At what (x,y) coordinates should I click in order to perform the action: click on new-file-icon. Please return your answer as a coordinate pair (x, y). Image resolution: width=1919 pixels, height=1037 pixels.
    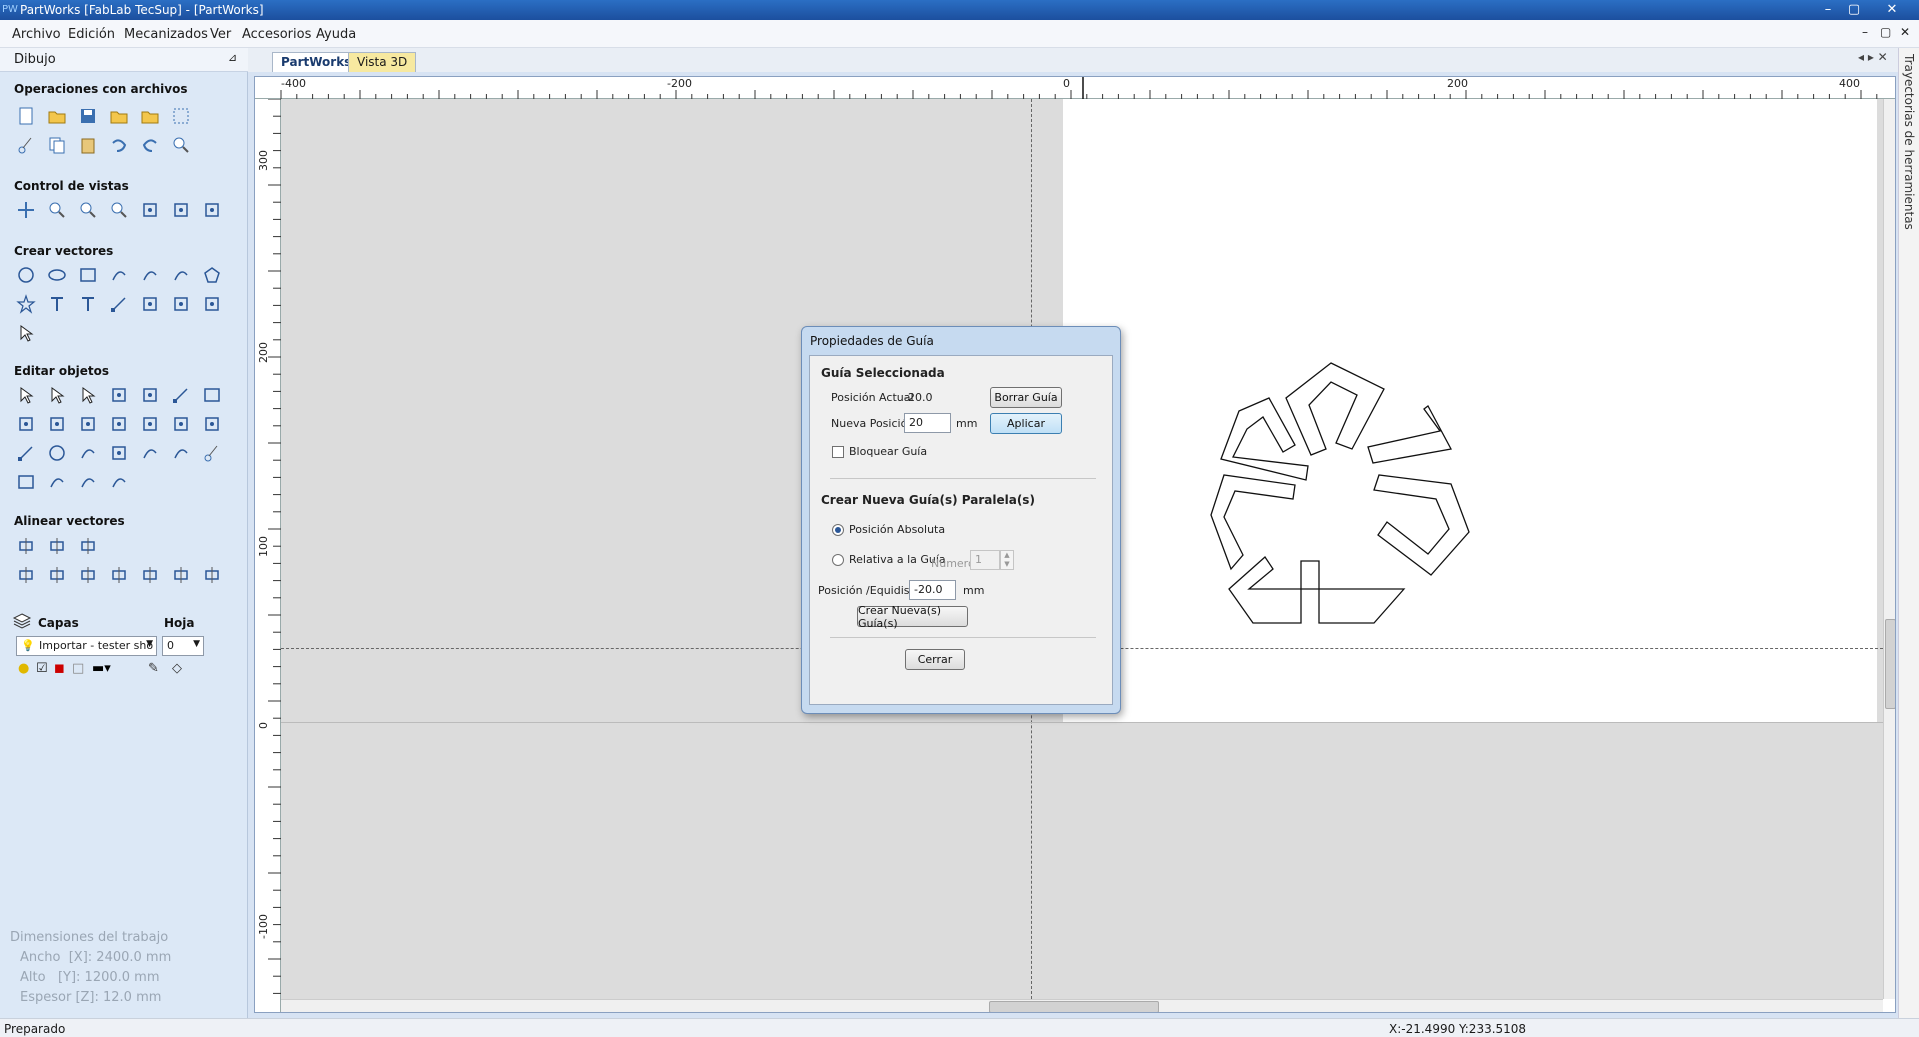
    Looking at the image, I should click on (26, 116).